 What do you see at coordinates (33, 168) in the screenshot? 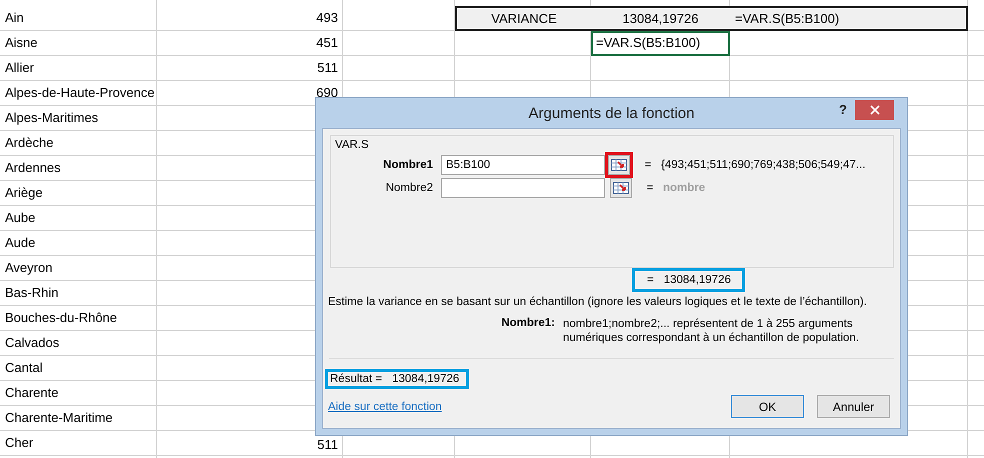
I see `table-cell-text: Ardennes` at bounding box center [33, 168].